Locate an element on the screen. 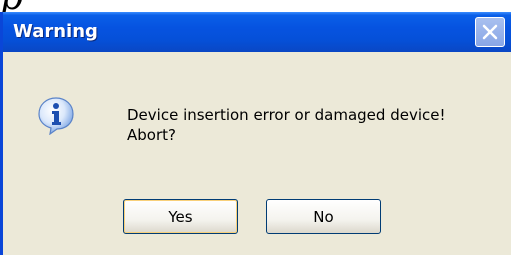 This screenshot has width=511, height=255. close-button is located at coordinates (490, 32).